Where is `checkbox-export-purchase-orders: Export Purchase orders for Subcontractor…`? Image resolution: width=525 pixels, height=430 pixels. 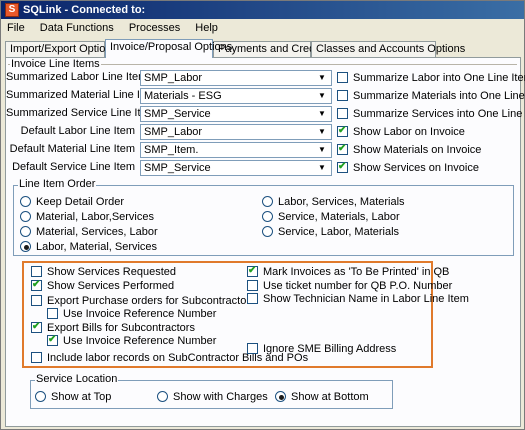
checkbox-export-purchase-orders: Export Purchase orders for Subcontractor… is located at coordinates (143, 301).